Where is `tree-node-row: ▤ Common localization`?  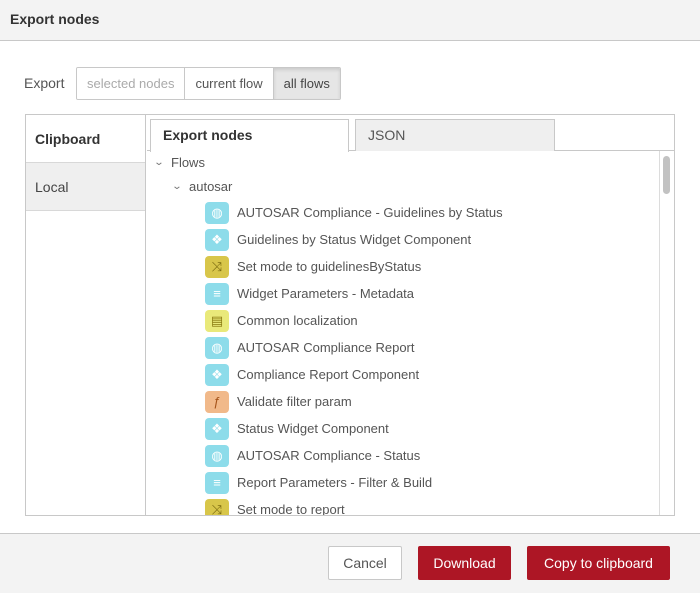 tree-node-row: ▤ Common localization is located at coordinates (281, 321).